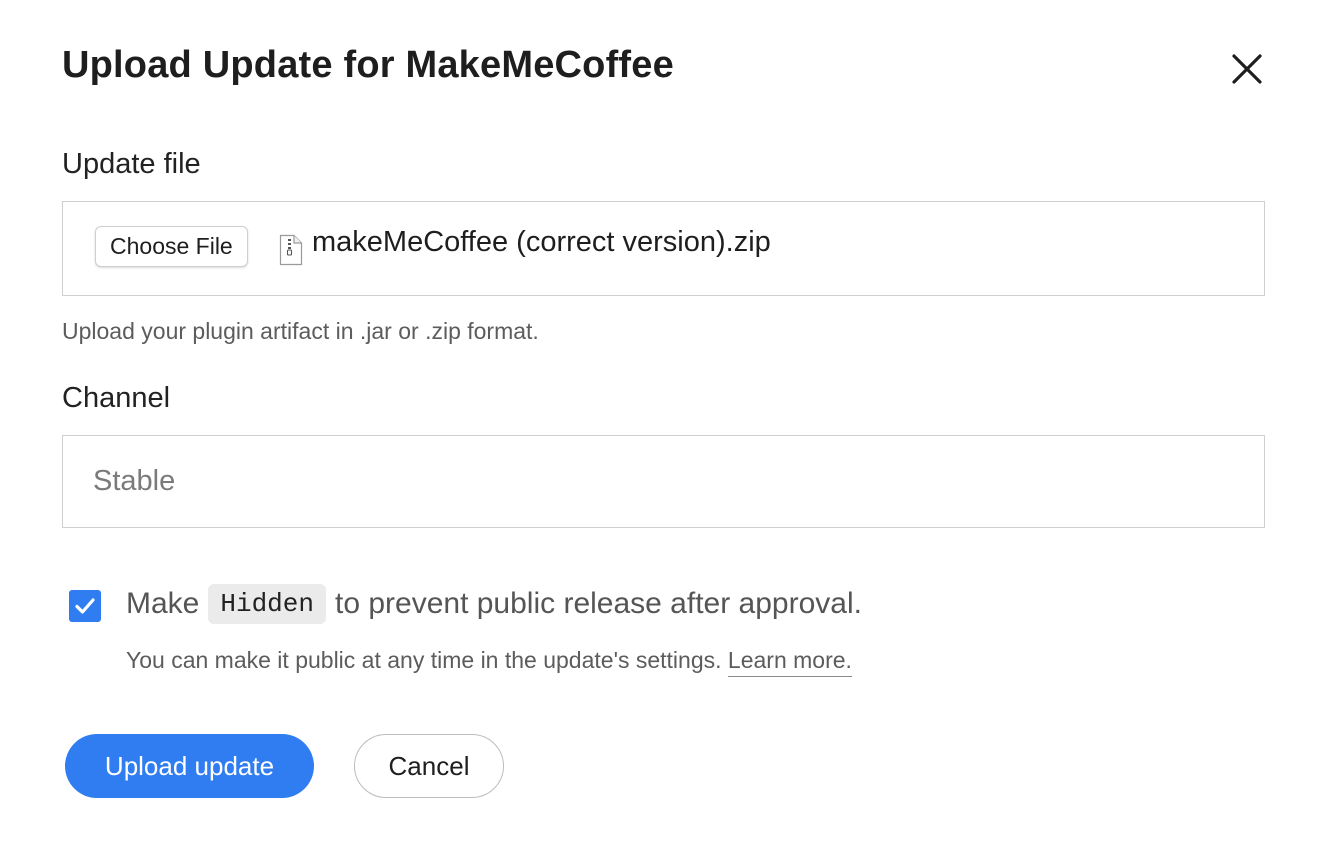 Image resolution: width=1322 pixels, height=844 pixels. What do you see at coordinates (291, 250) in the screenshot?
I see `zip-file-icon` at bounding box center [291, 250].